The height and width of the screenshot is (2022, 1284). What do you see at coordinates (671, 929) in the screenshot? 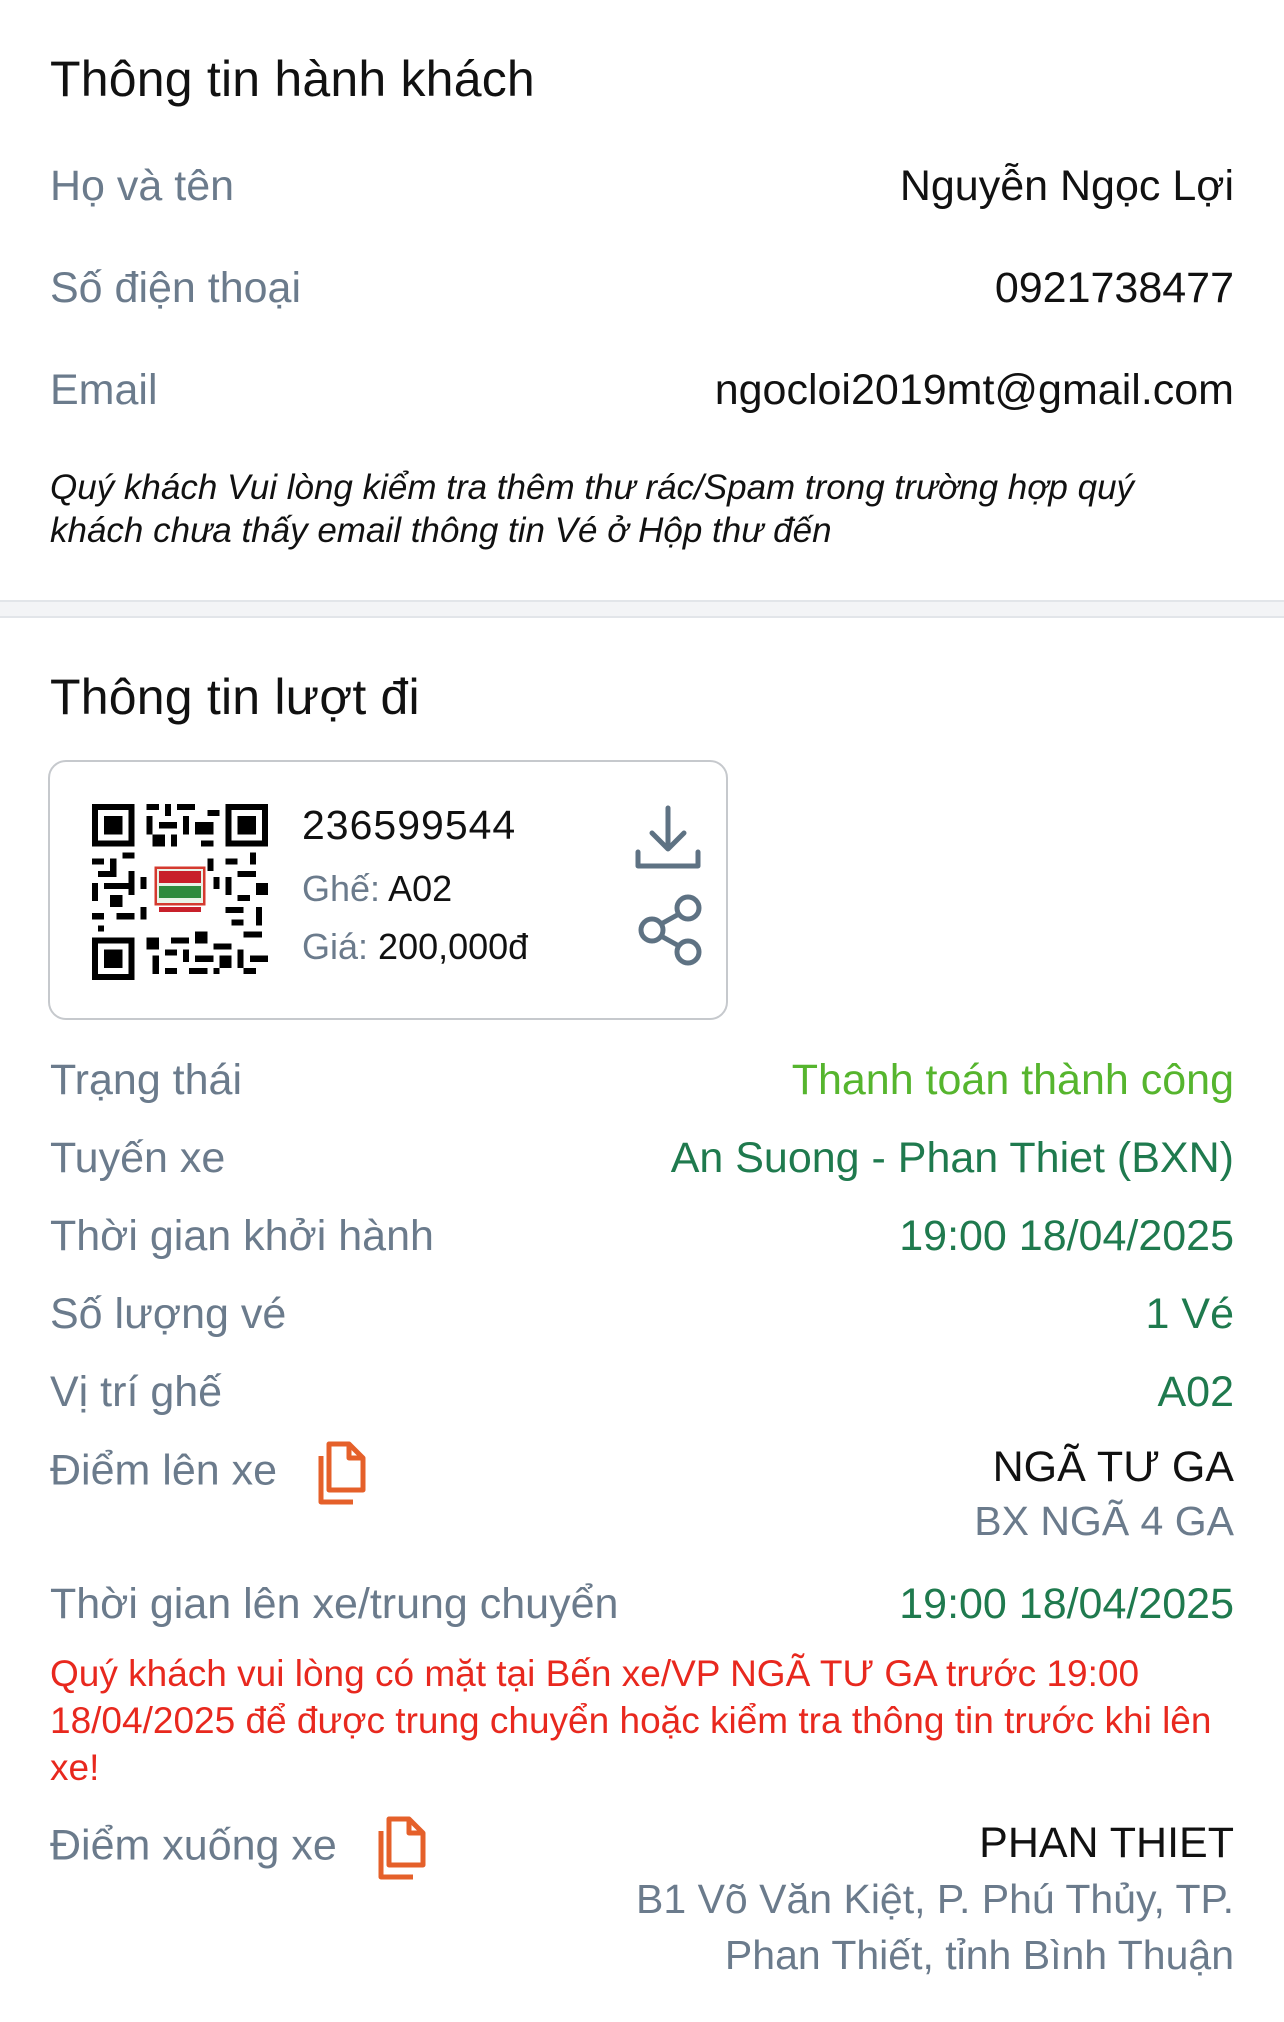
I see `share-icon` at bounding box center [671, 929].